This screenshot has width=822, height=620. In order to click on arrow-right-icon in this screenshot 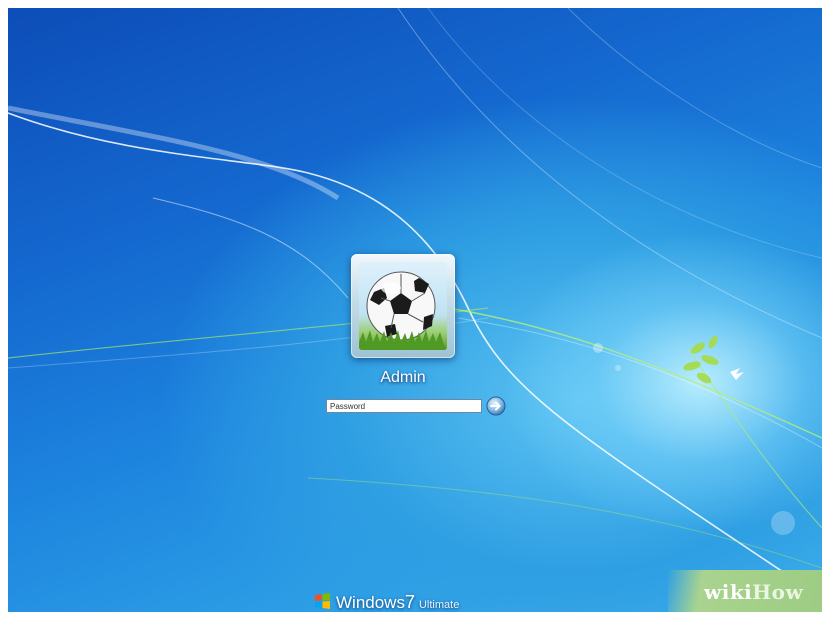, I will do `click(496, 406)`.